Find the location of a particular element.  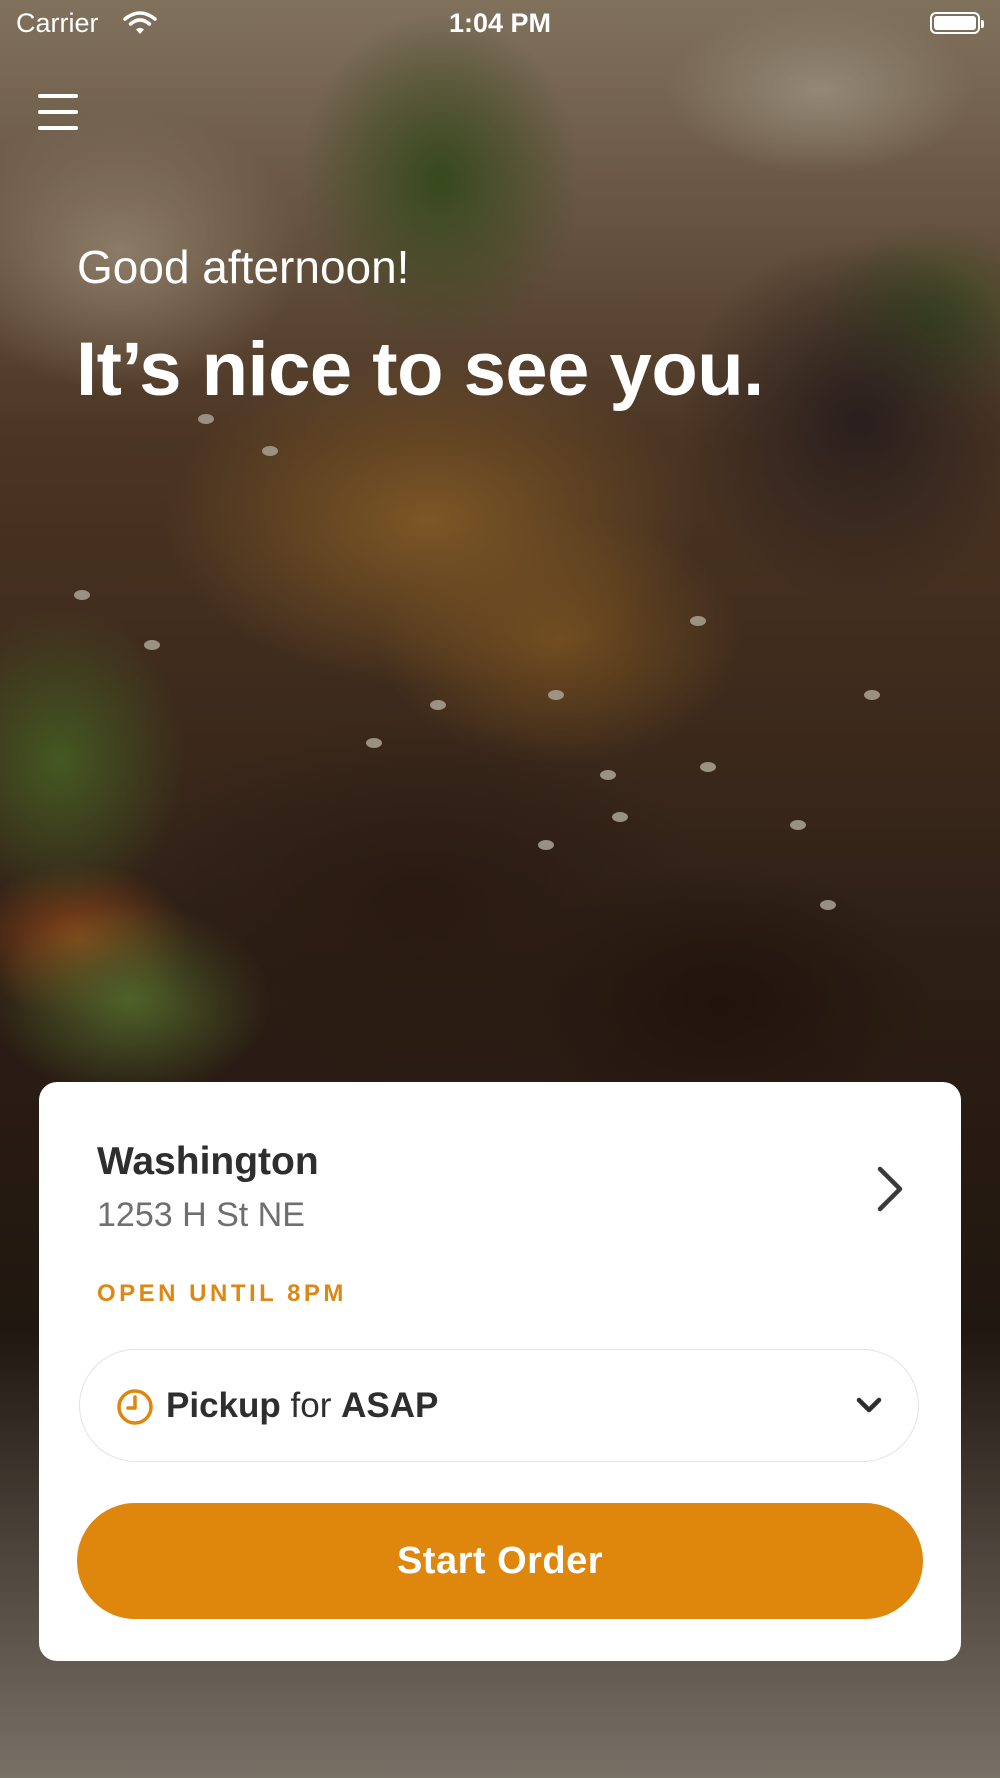

open-status-label: OPEN UNTIL 8PM is located at coordinates (222, 1293).